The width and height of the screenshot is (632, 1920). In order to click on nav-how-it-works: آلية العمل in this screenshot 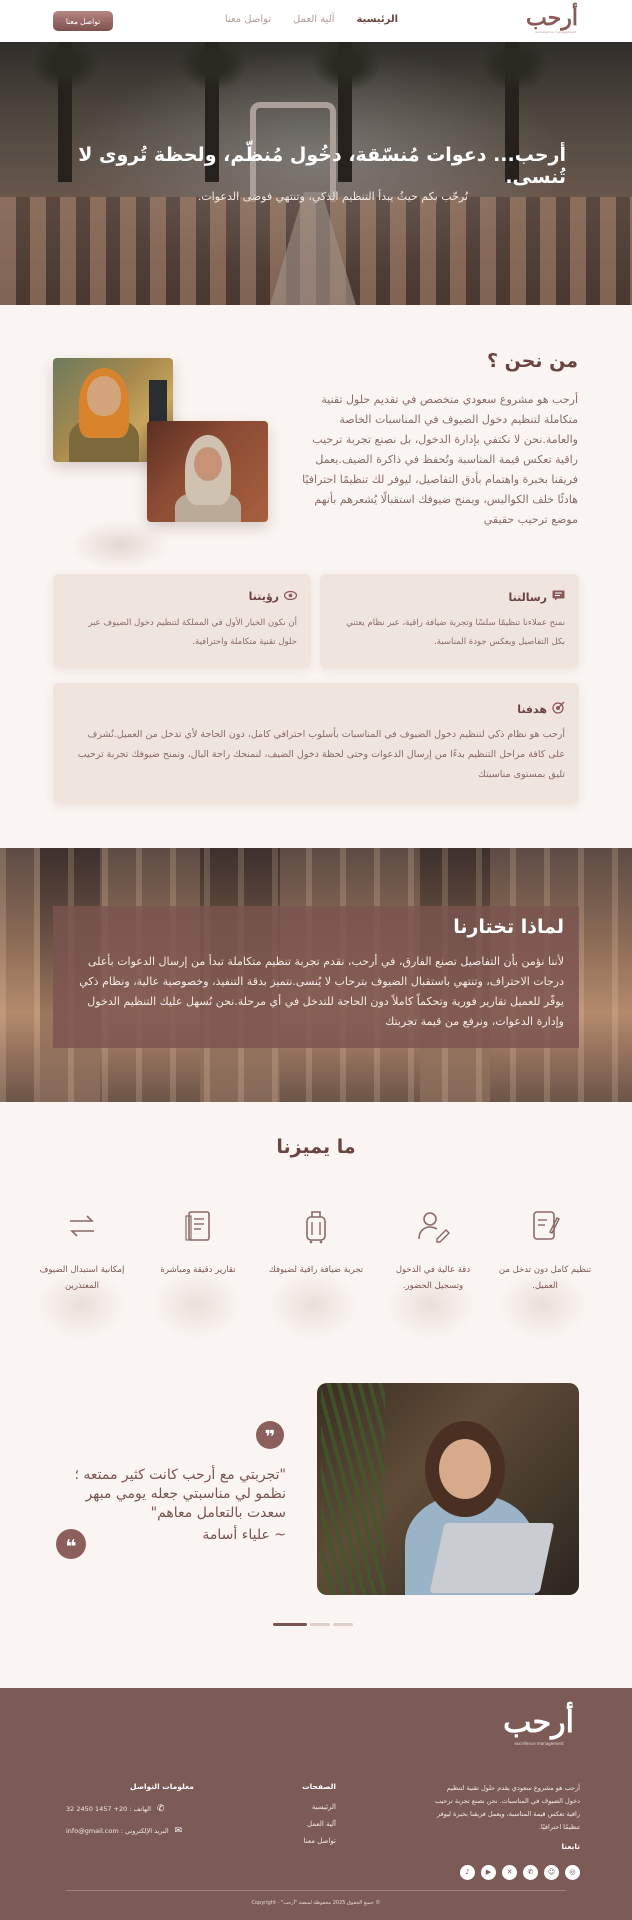, I will do `click(313, 19)`.